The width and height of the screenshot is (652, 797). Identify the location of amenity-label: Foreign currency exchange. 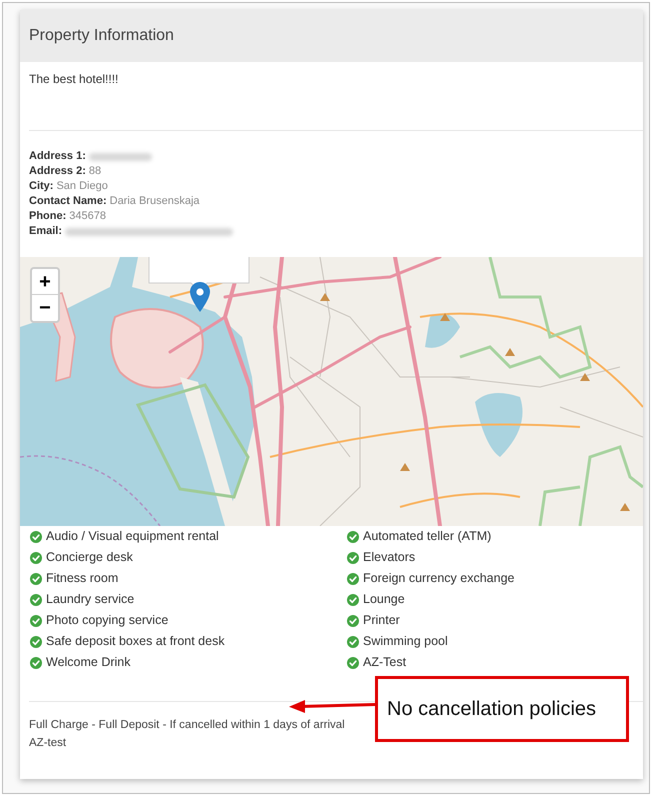
(438, 579).